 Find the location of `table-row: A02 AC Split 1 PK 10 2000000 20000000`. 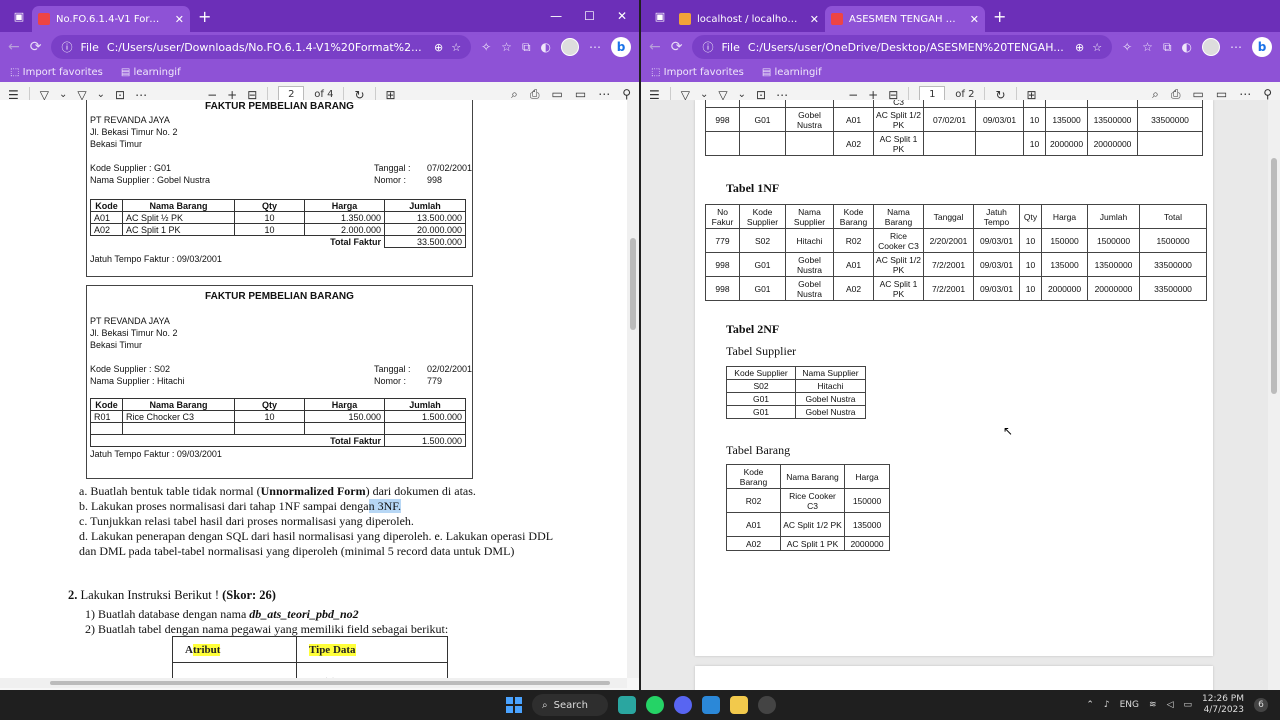

table-row: A02 AC Split 1 PK 10 2000000 20000000 is located at coordinates (954, 143).